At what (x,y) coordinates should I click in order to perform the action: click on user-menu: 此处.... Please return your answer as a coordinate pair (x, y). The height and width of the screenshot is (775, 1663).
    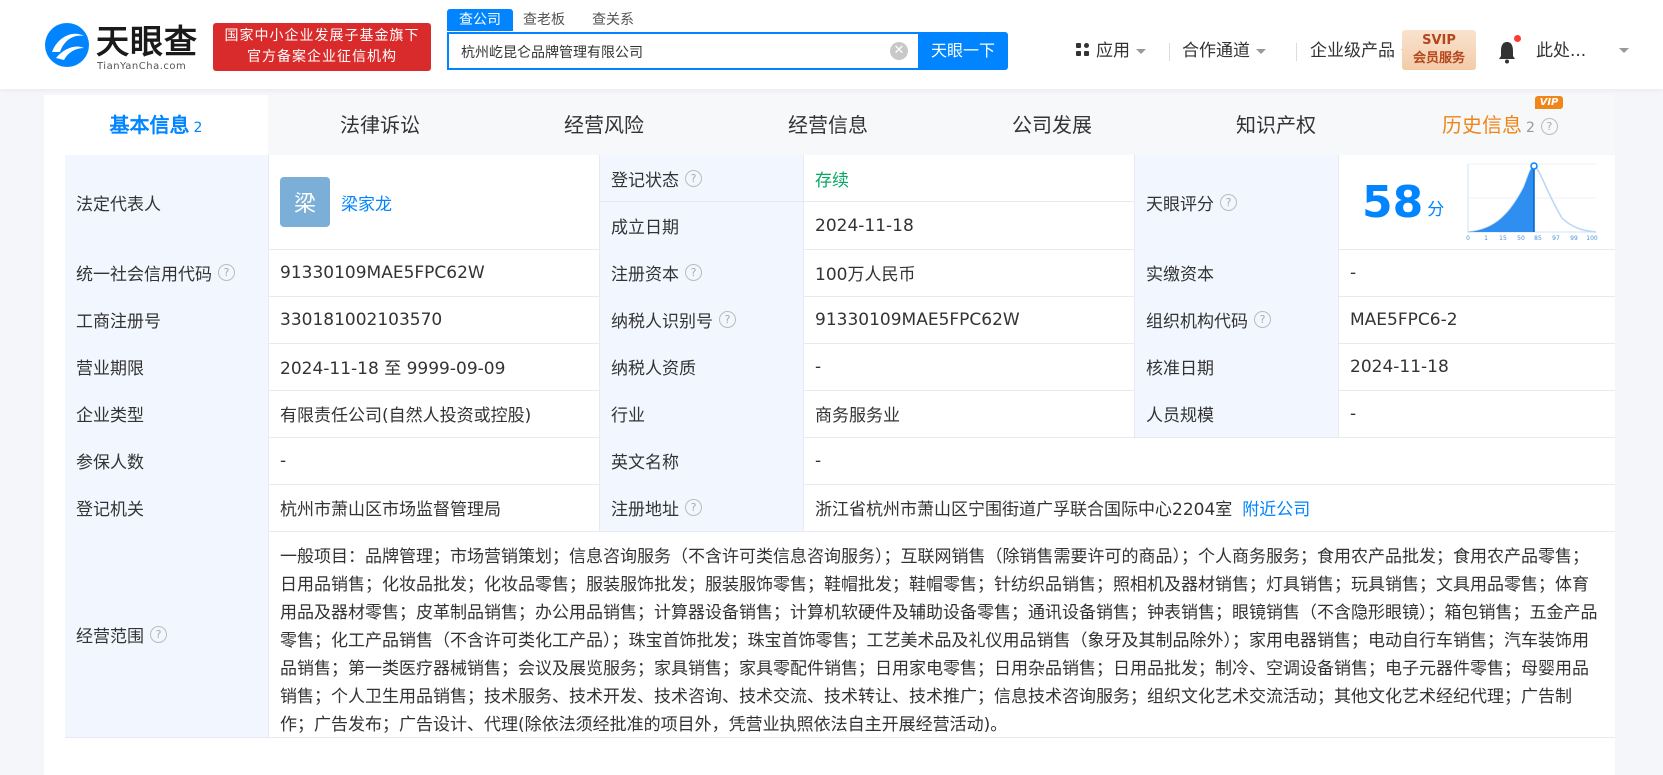
    Looking at the image, I should click on (1561, 51).